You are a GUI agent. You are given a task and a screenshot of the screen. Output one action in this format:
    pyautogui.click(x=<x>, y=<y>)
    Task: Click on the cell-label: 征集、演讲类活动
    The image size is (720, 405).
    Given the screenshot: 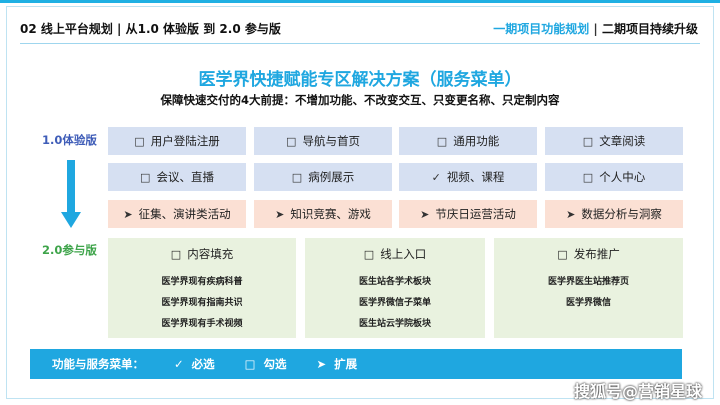 What is the action you would take?
    pyautogui.click(x=184, y=214)
    